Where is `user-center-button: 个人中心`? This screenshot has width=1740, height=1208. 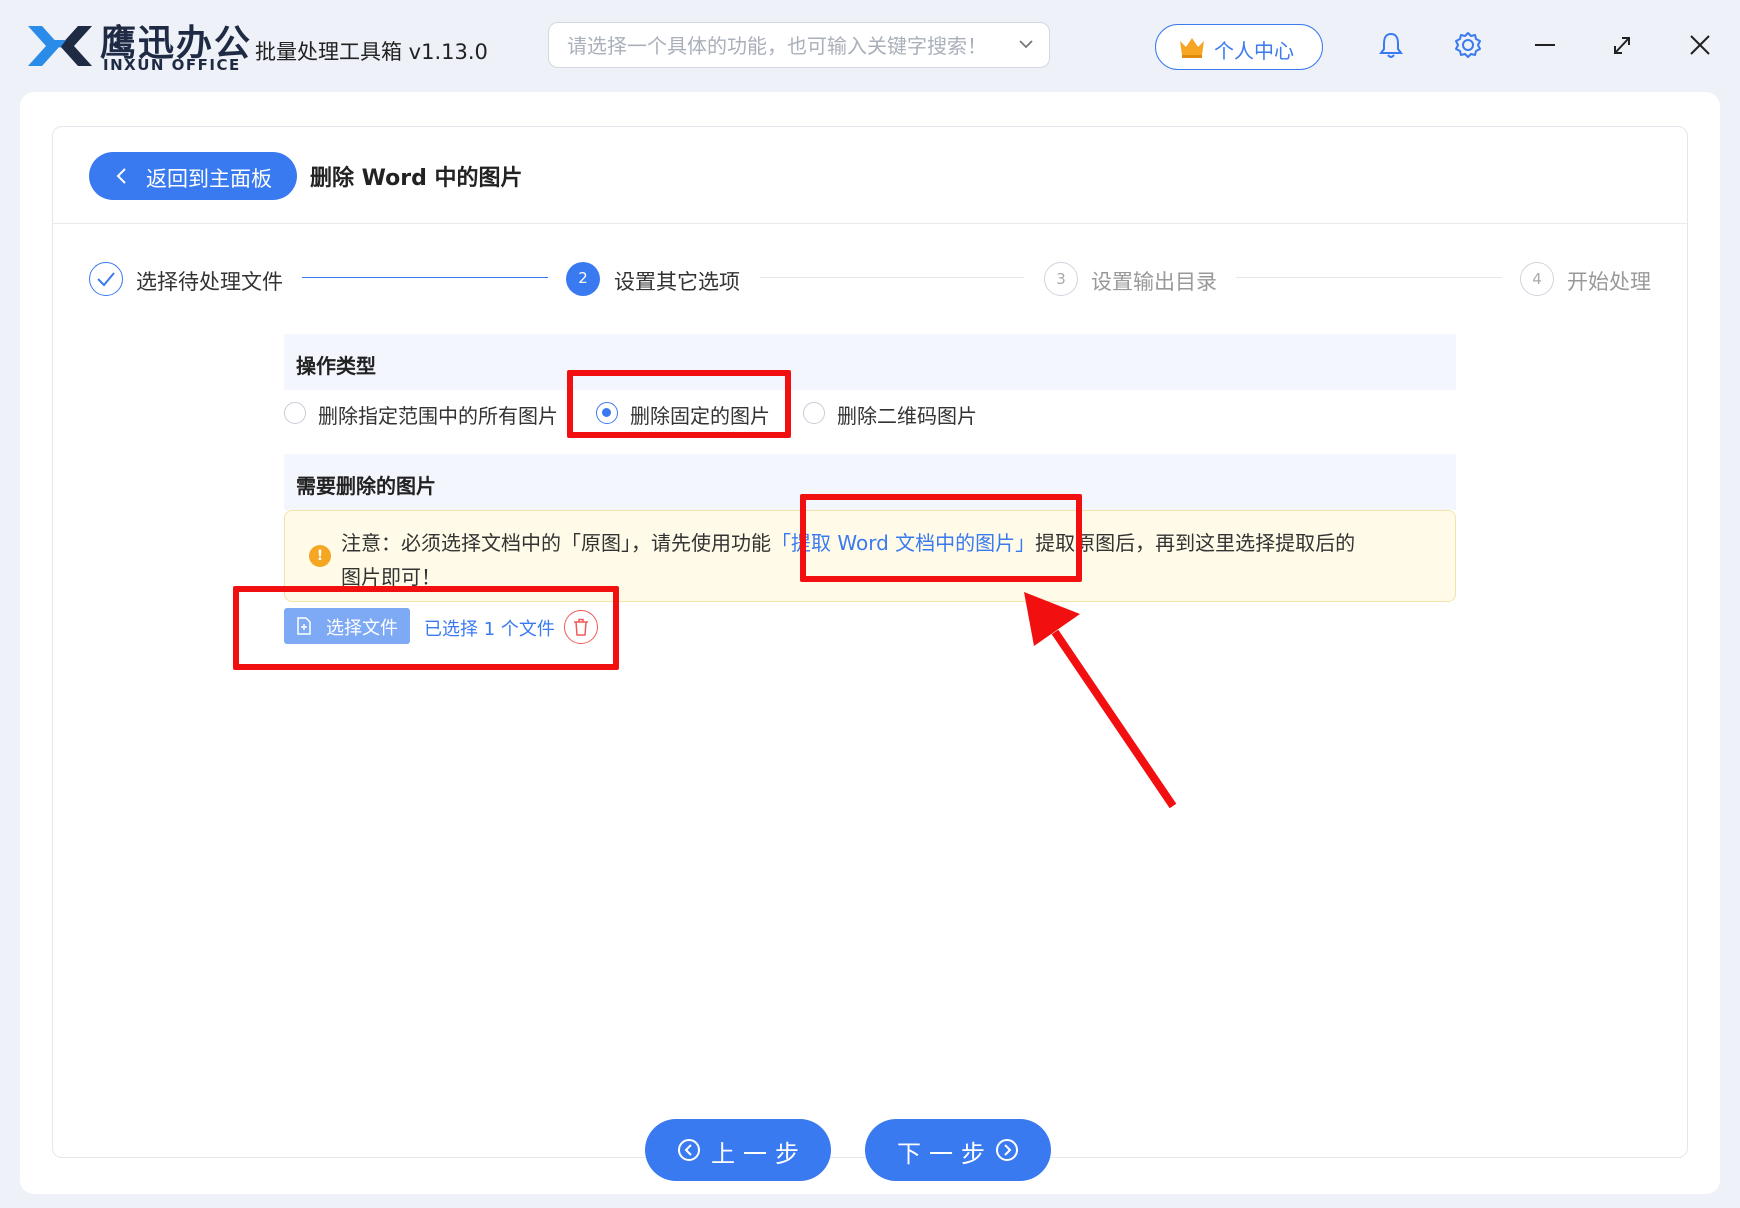 user-center-button: 个人中心 is located at coordinates (1239, 47).